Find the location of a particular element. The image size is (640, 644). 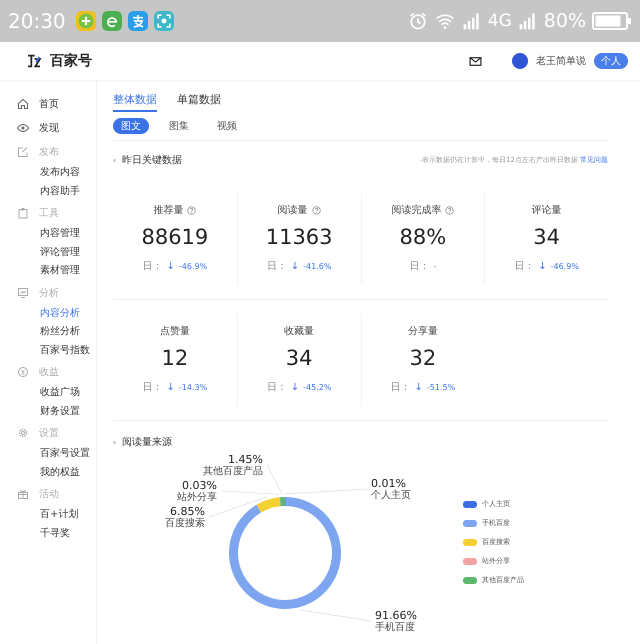

slice-label: 百度搜索 is located at coordinates (185, 523).